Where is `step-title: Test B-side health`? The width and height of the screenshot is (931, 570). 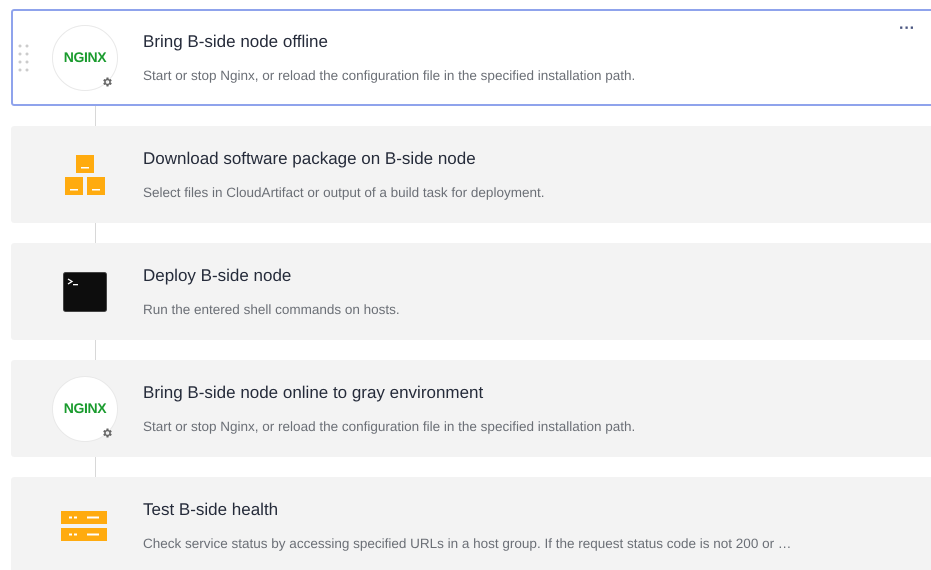
step-title: Test B-side health is located at coordinates (211, 509).